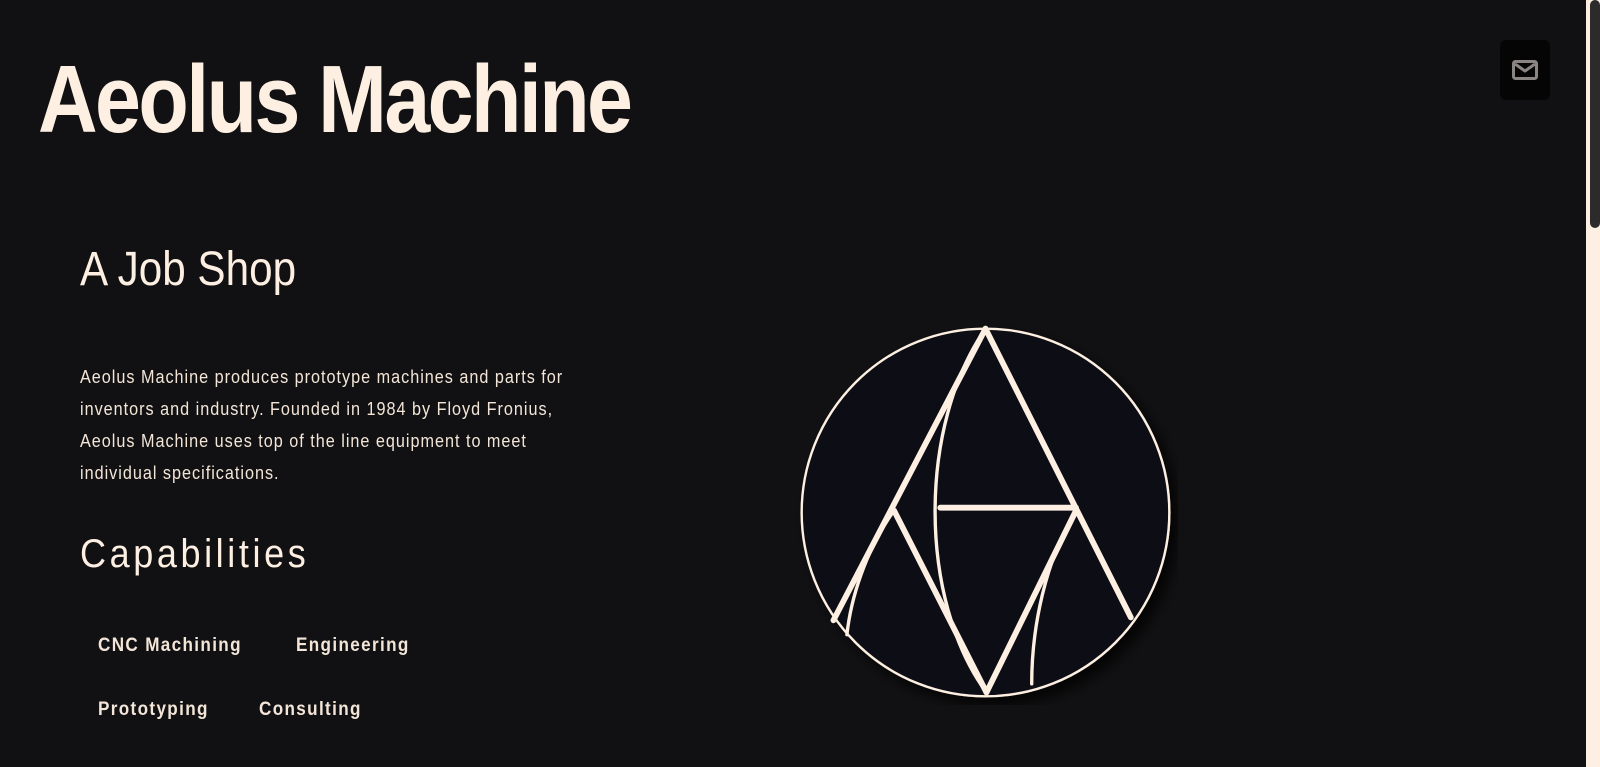 The image size is (1600, 767). I want to click on capability-item: CNC Machining, so click(170, 645).